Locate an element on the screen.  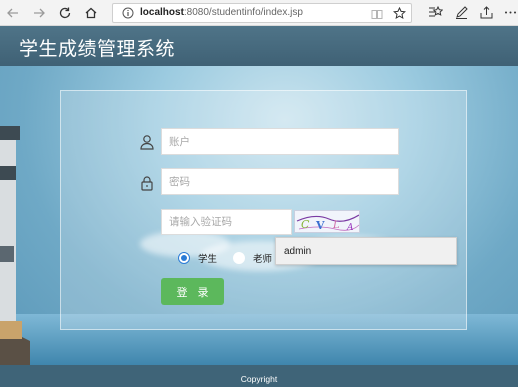
copyright-text: Copyright is located at coordinates (259, 379).